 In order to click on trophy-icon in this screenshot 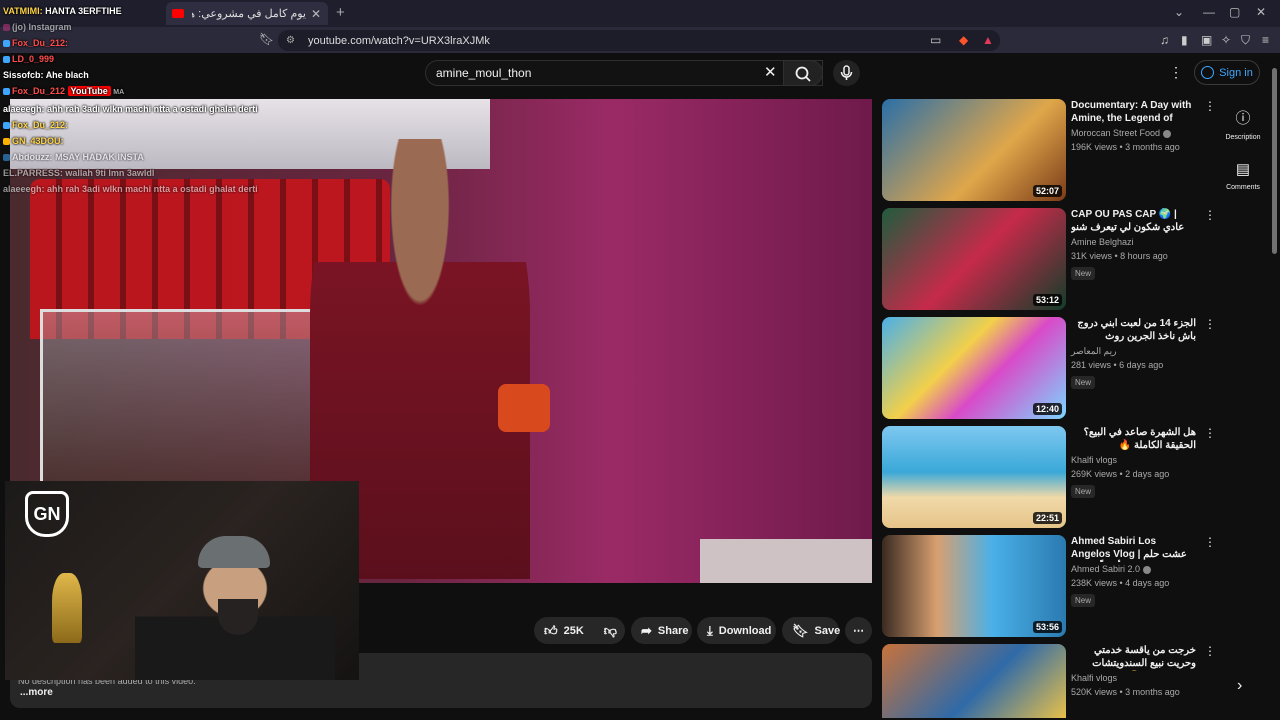, I will do `click(67, 608)`.